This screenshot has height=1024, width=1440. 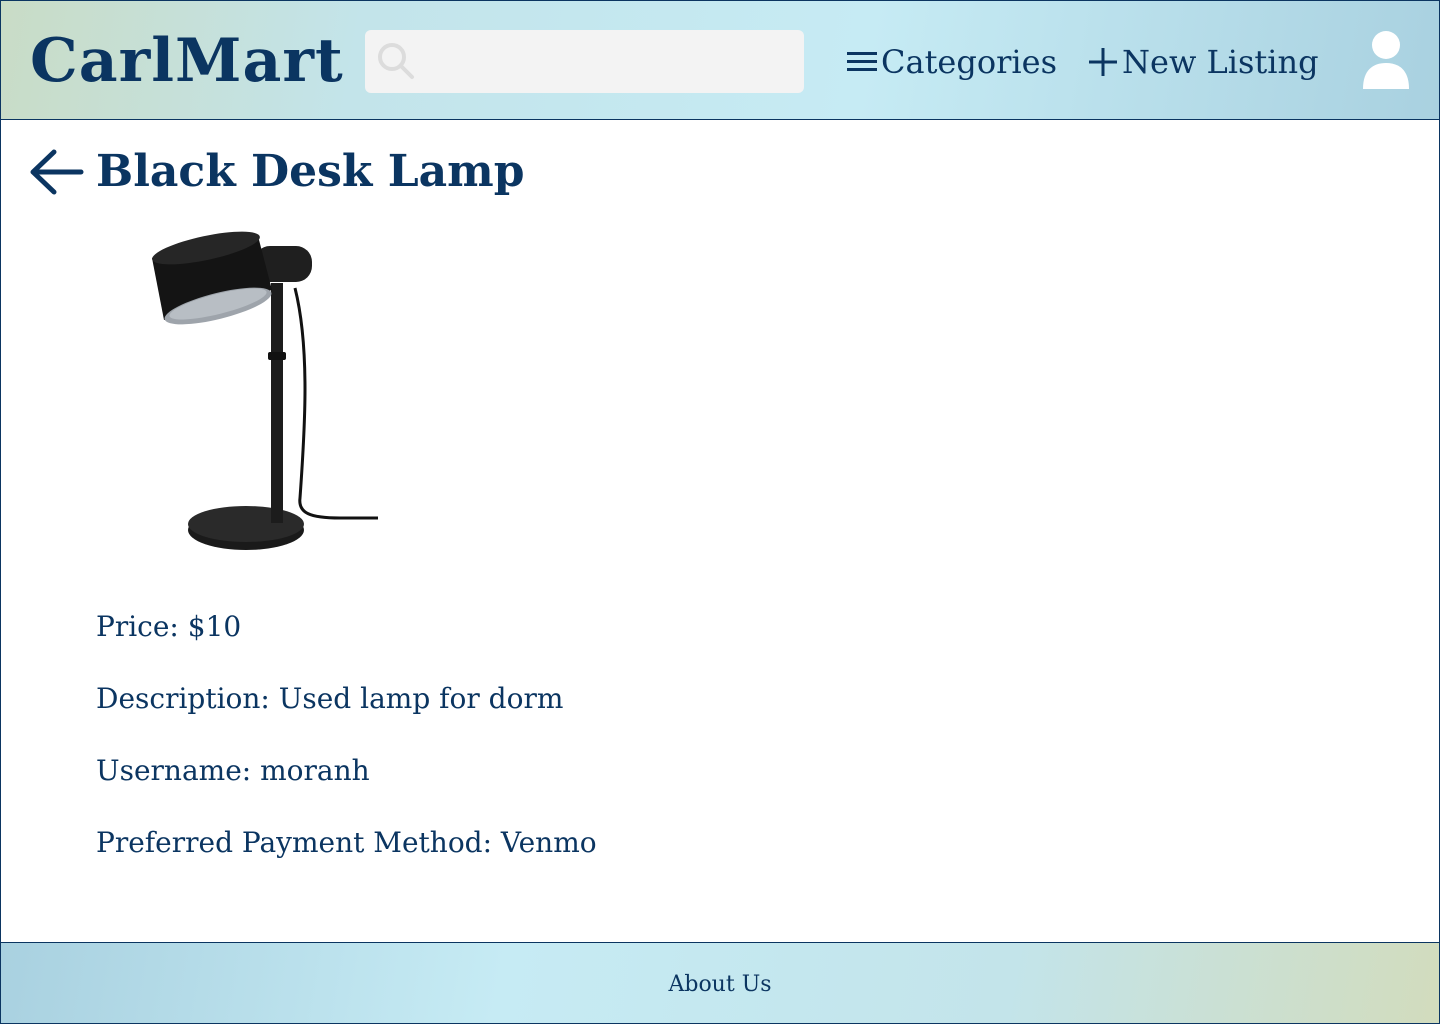 I want to click on listing-payment-method: Preferred Payment Method: Venmo, so click(x=346, y=842).